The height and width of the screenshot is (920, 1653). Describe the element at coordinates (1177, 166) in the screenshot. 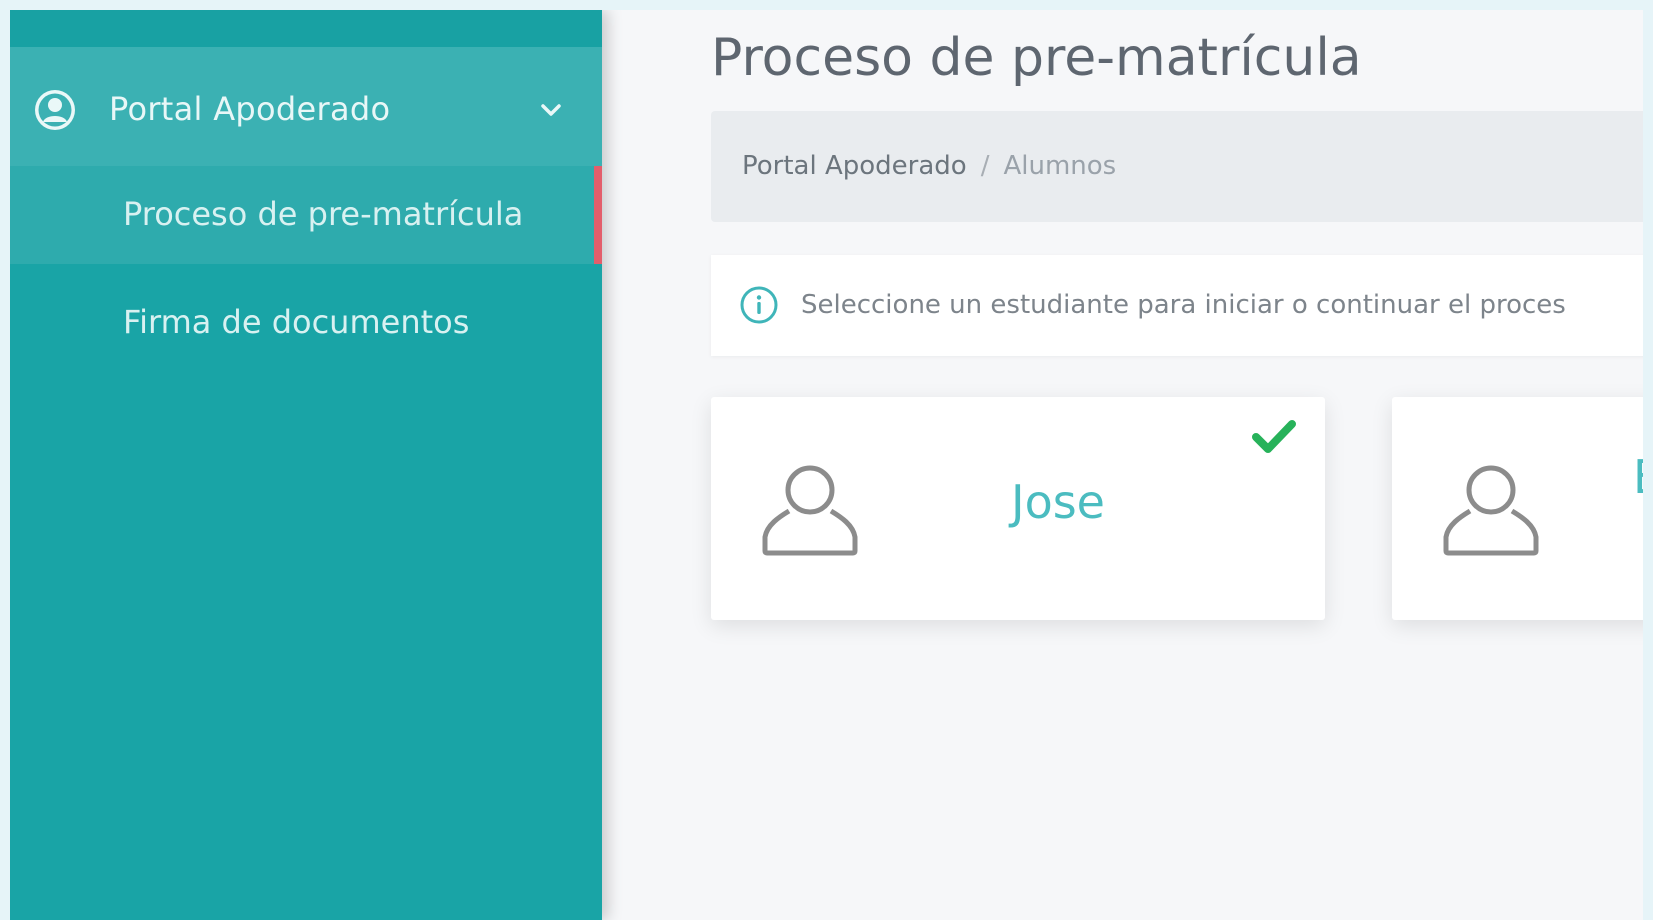

I see `breadcrumb: Portal Apoderado / Alumnos` at that location.